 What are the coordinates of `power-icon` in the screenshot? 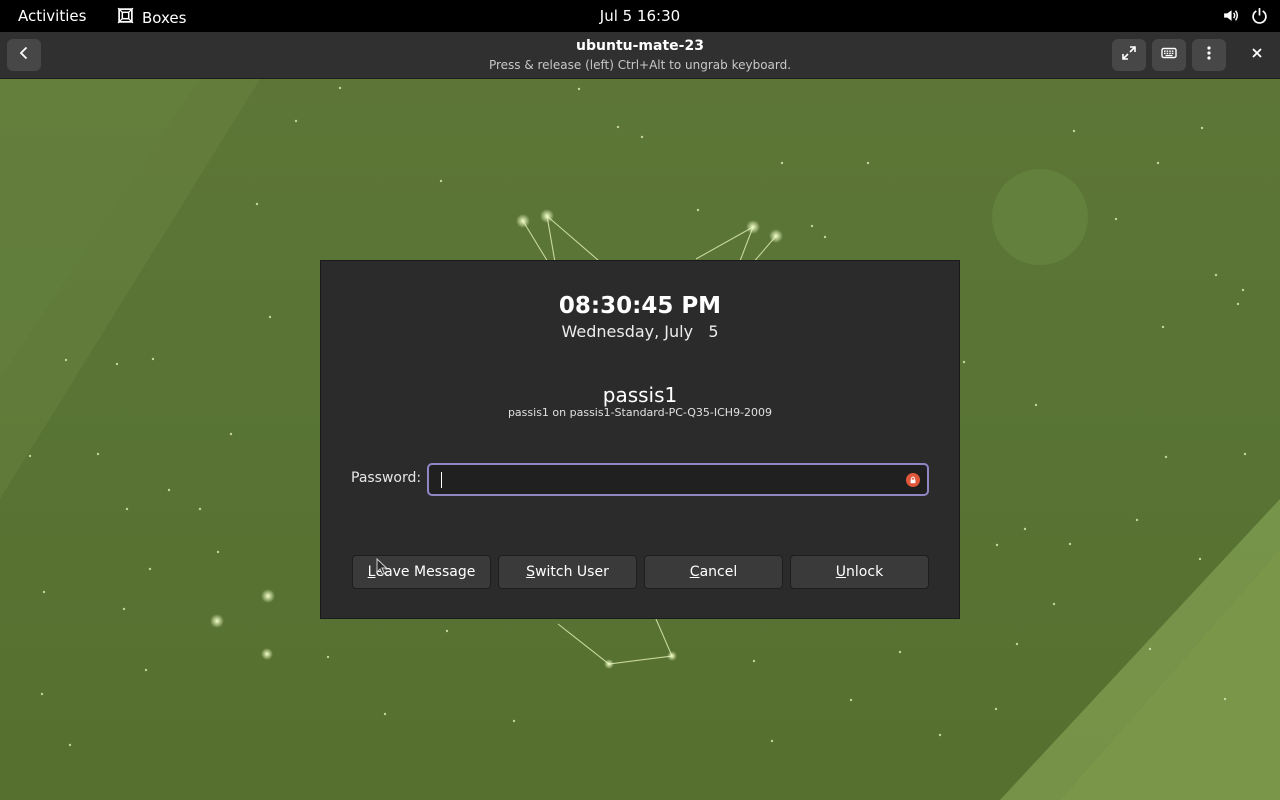 It's located at (1259, 17).